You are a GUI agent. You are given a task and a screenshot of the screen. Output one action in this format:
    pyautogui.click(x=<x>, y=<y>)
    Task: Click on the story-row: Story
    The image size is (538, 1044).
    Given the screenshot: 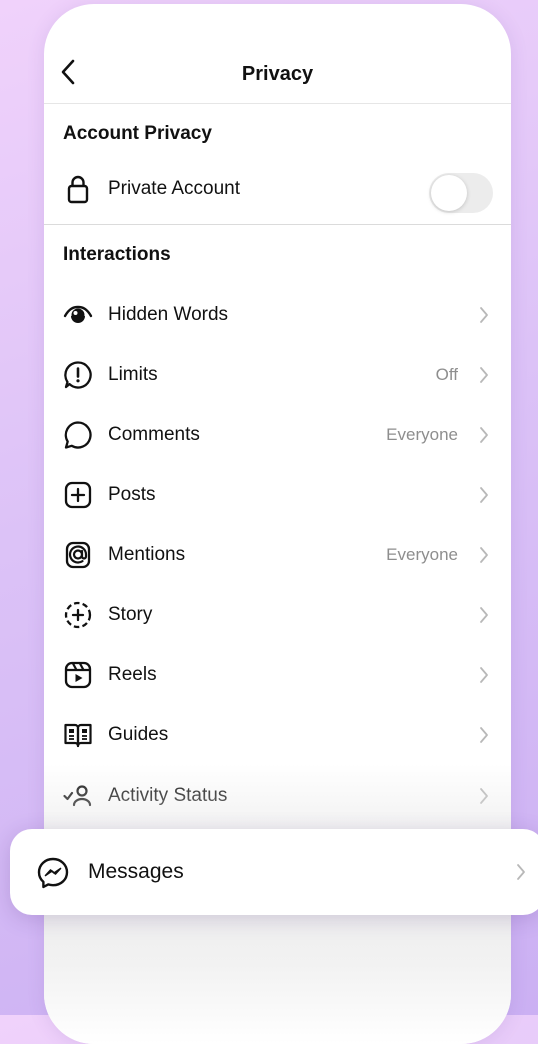 What is the action you would take?
    pyautogui.click(x=277, y=615)
    